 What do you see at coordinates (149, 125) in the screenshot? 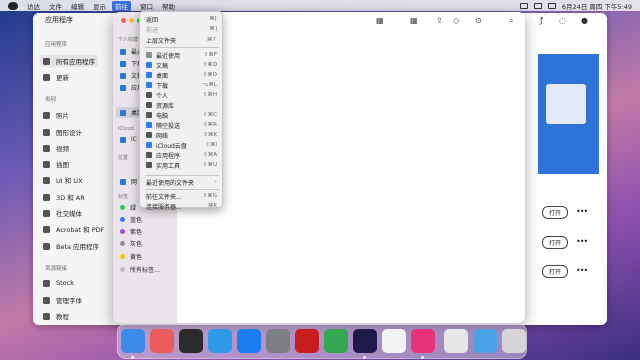
I see `airdrop-icon` at bounding box center [149, 125].